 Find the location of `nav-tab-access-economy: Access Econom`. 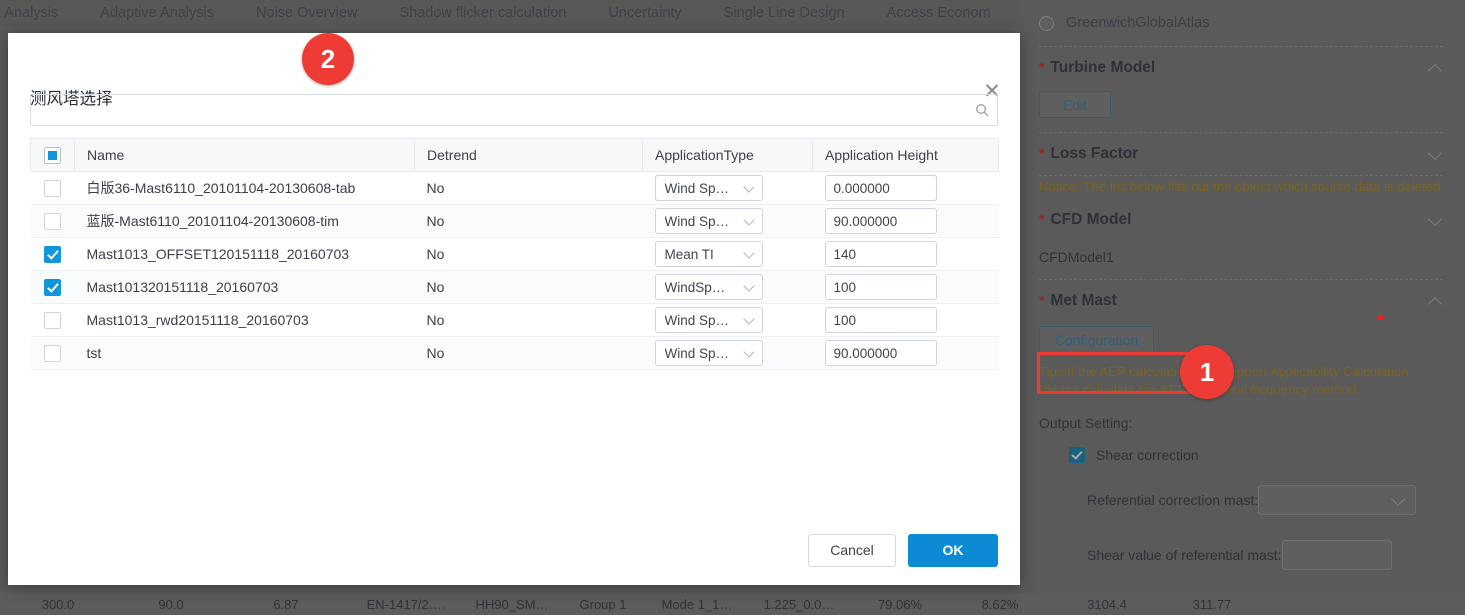

nav-tab-access-economy: Access Econom is located at coordinates (939, 13).